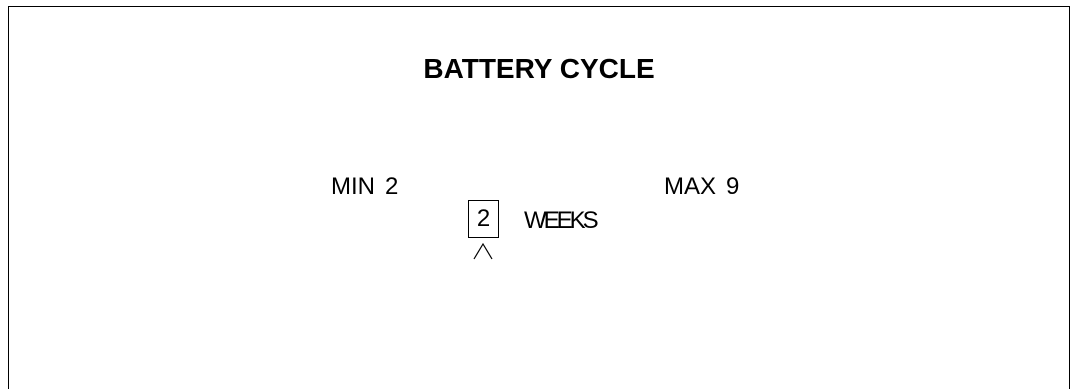  Describe the element at coordinates (392, 186) in the screenshot. I see `min-value: 2` at that location.